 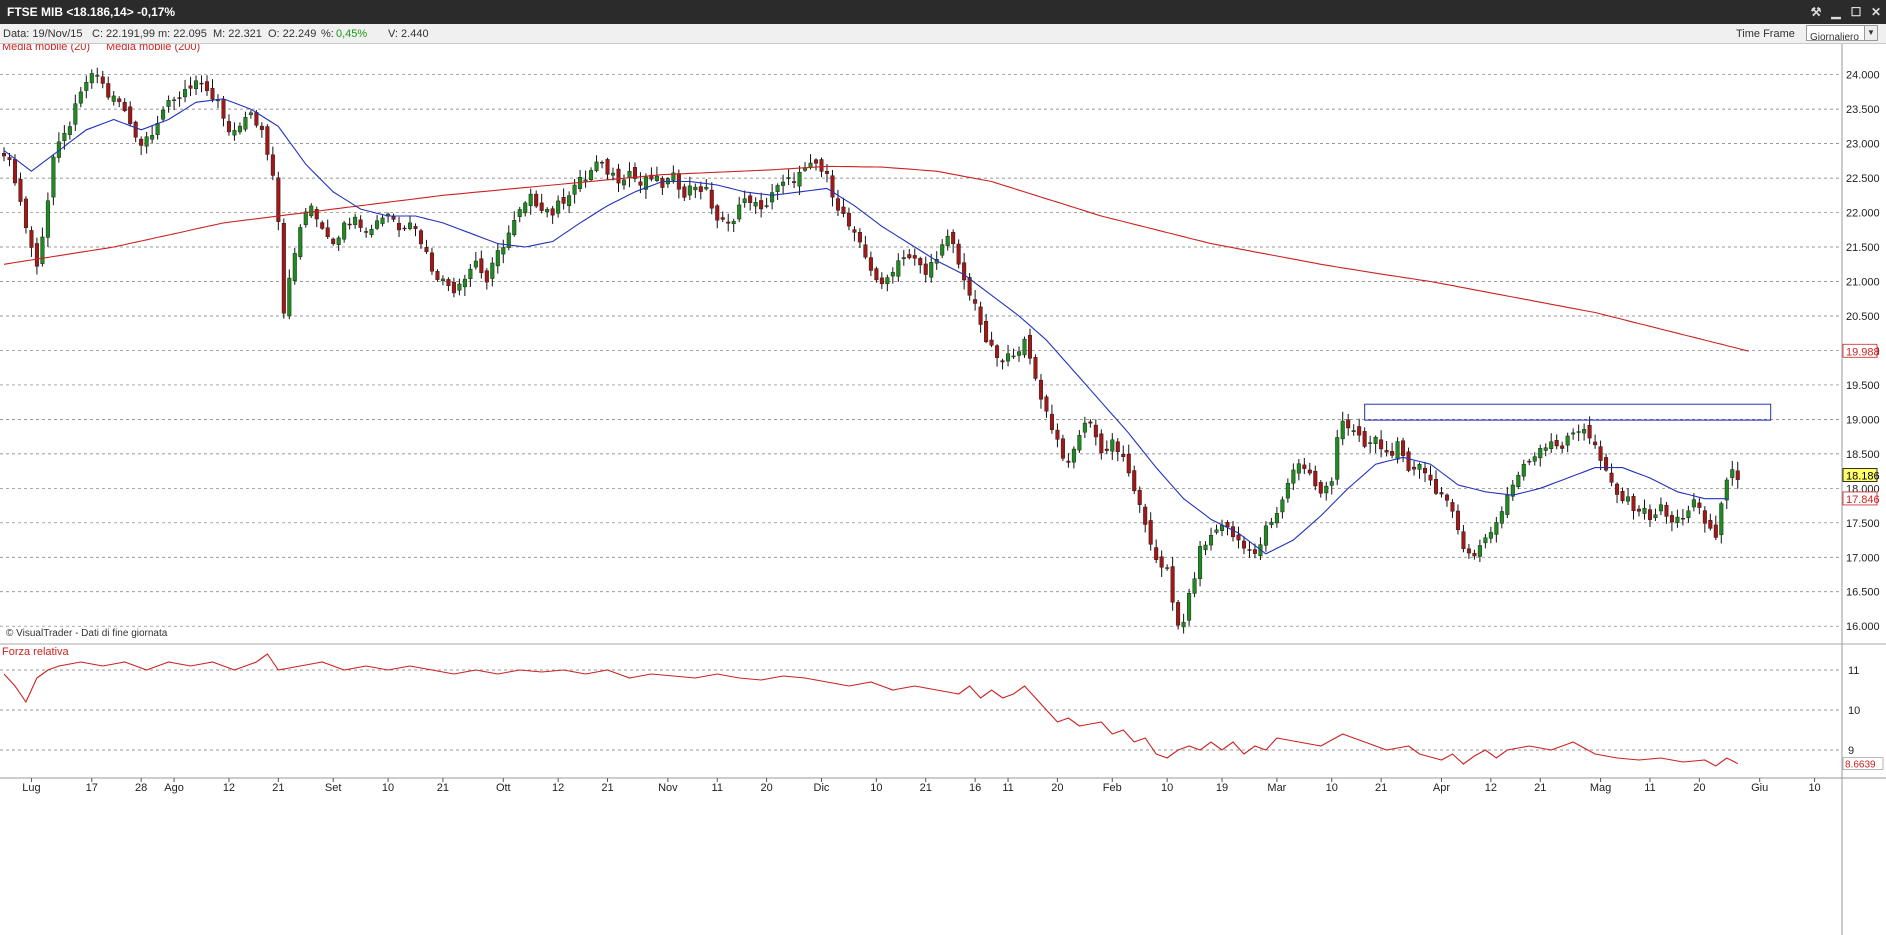 What do you see at coordinates (91, 12) in the screenshot?
I see `window-title: FTSE MIB <18.186,14> -0,17%` at bounding box center [91, 12].